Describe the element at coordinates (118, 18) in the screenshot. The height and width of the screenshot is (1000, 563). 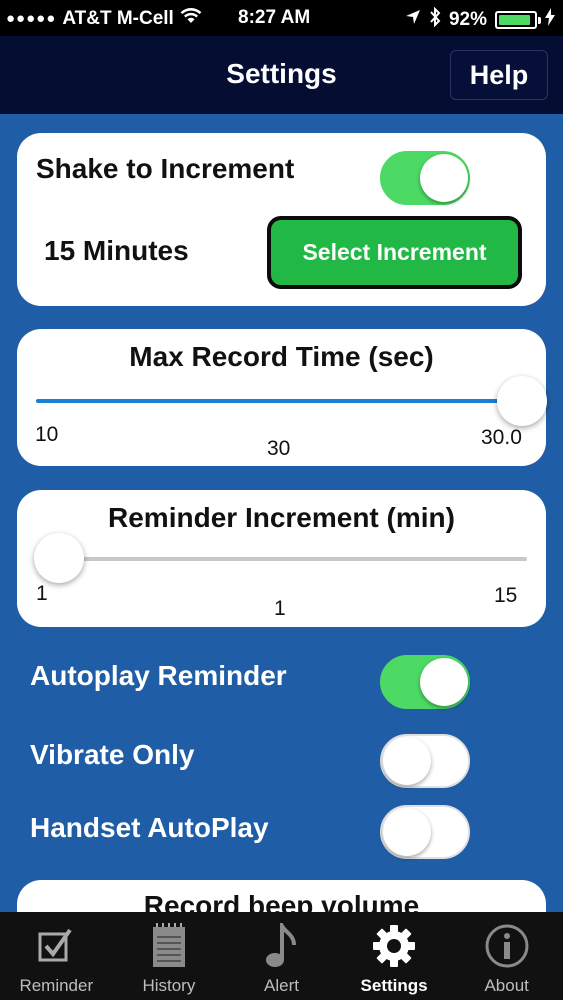
I see `carrier-name: AT&T M-Cell` at that location.